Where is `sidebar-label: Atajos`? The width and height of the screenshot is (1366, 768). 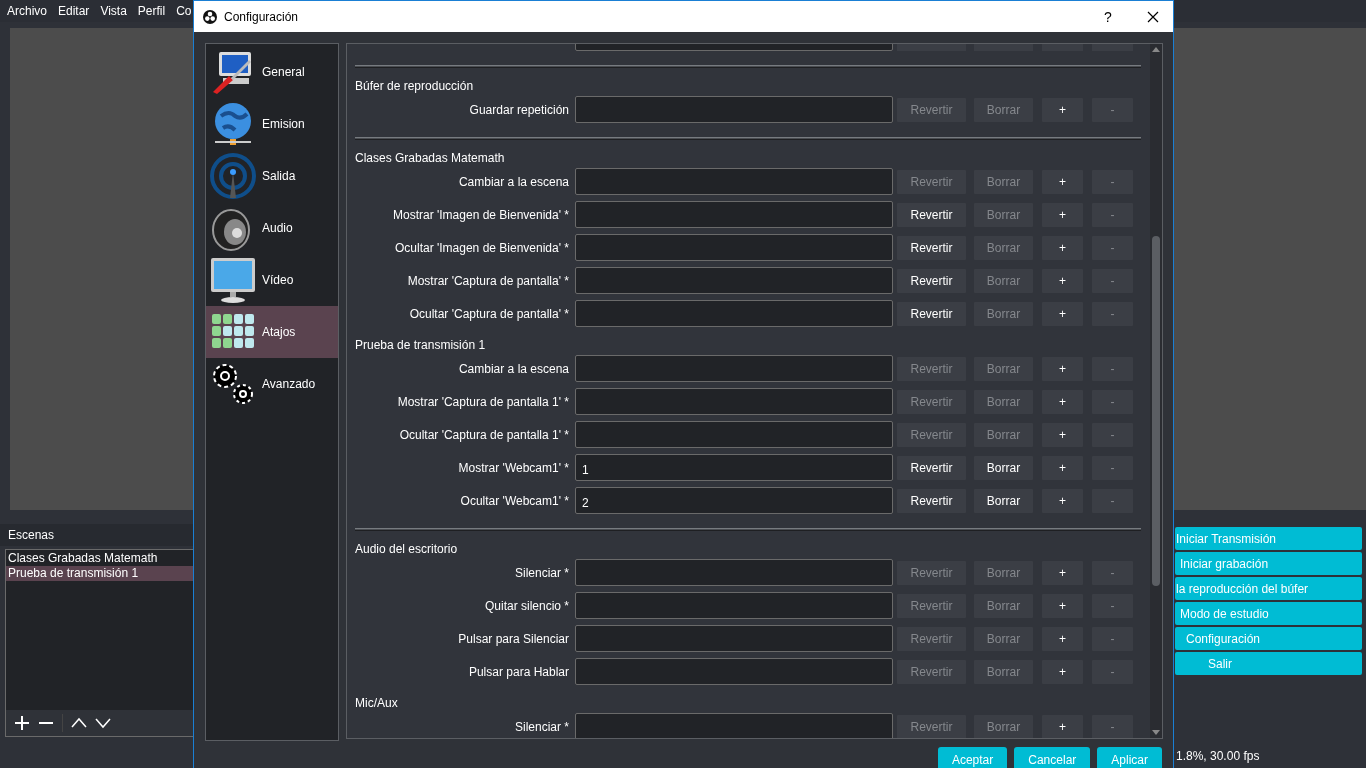 sidebar-label: Atajos is located at coordinates (279, 332).